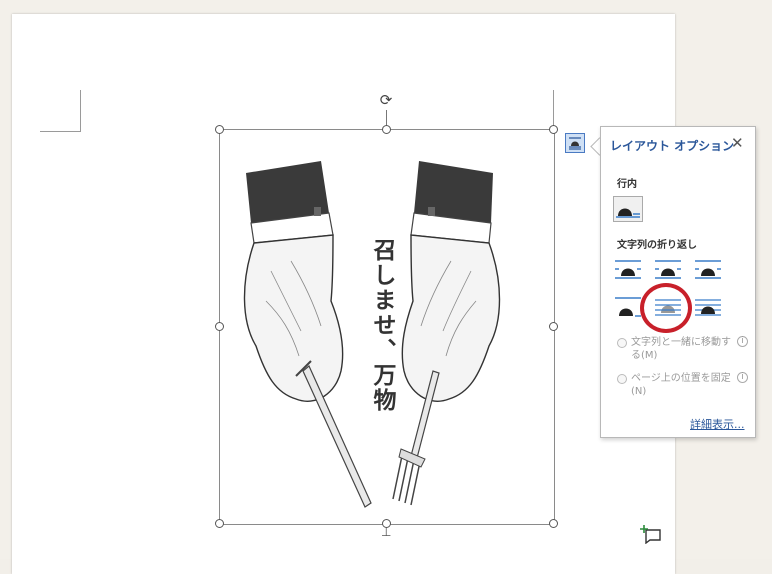 This screenshot has width=772, height=574. What do you see at coordinates (386, 100) in the screenshot?
I see `rotate-handle-icon: ⟳` at bounding box center [386, 100].